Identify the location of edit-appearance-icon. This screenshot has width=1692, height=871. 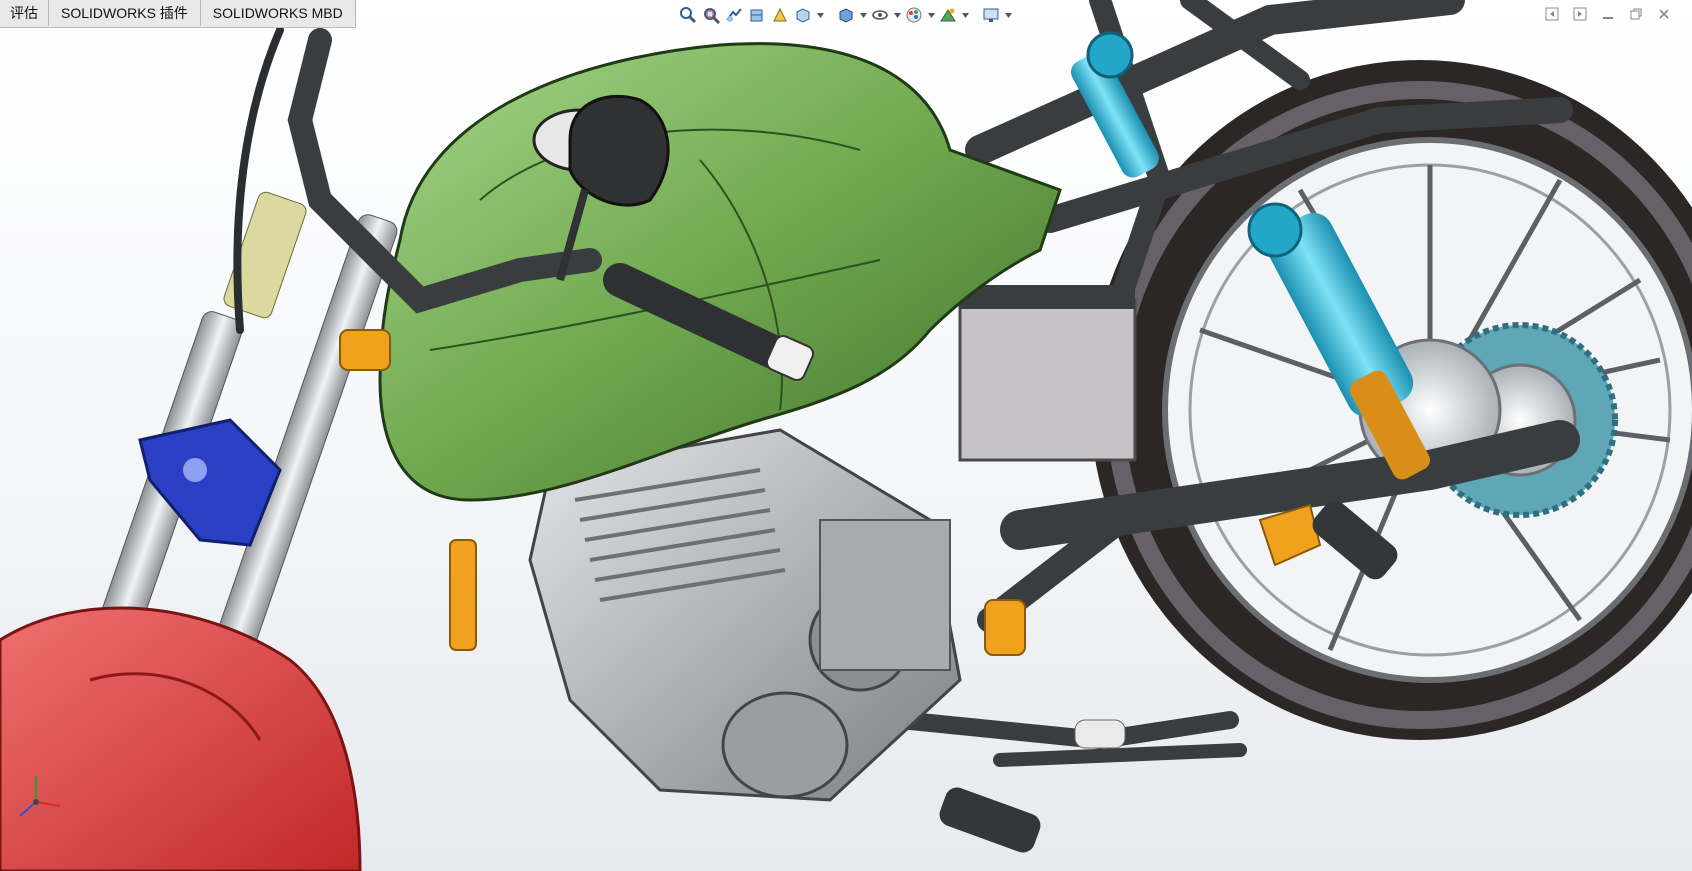
(914, 15).